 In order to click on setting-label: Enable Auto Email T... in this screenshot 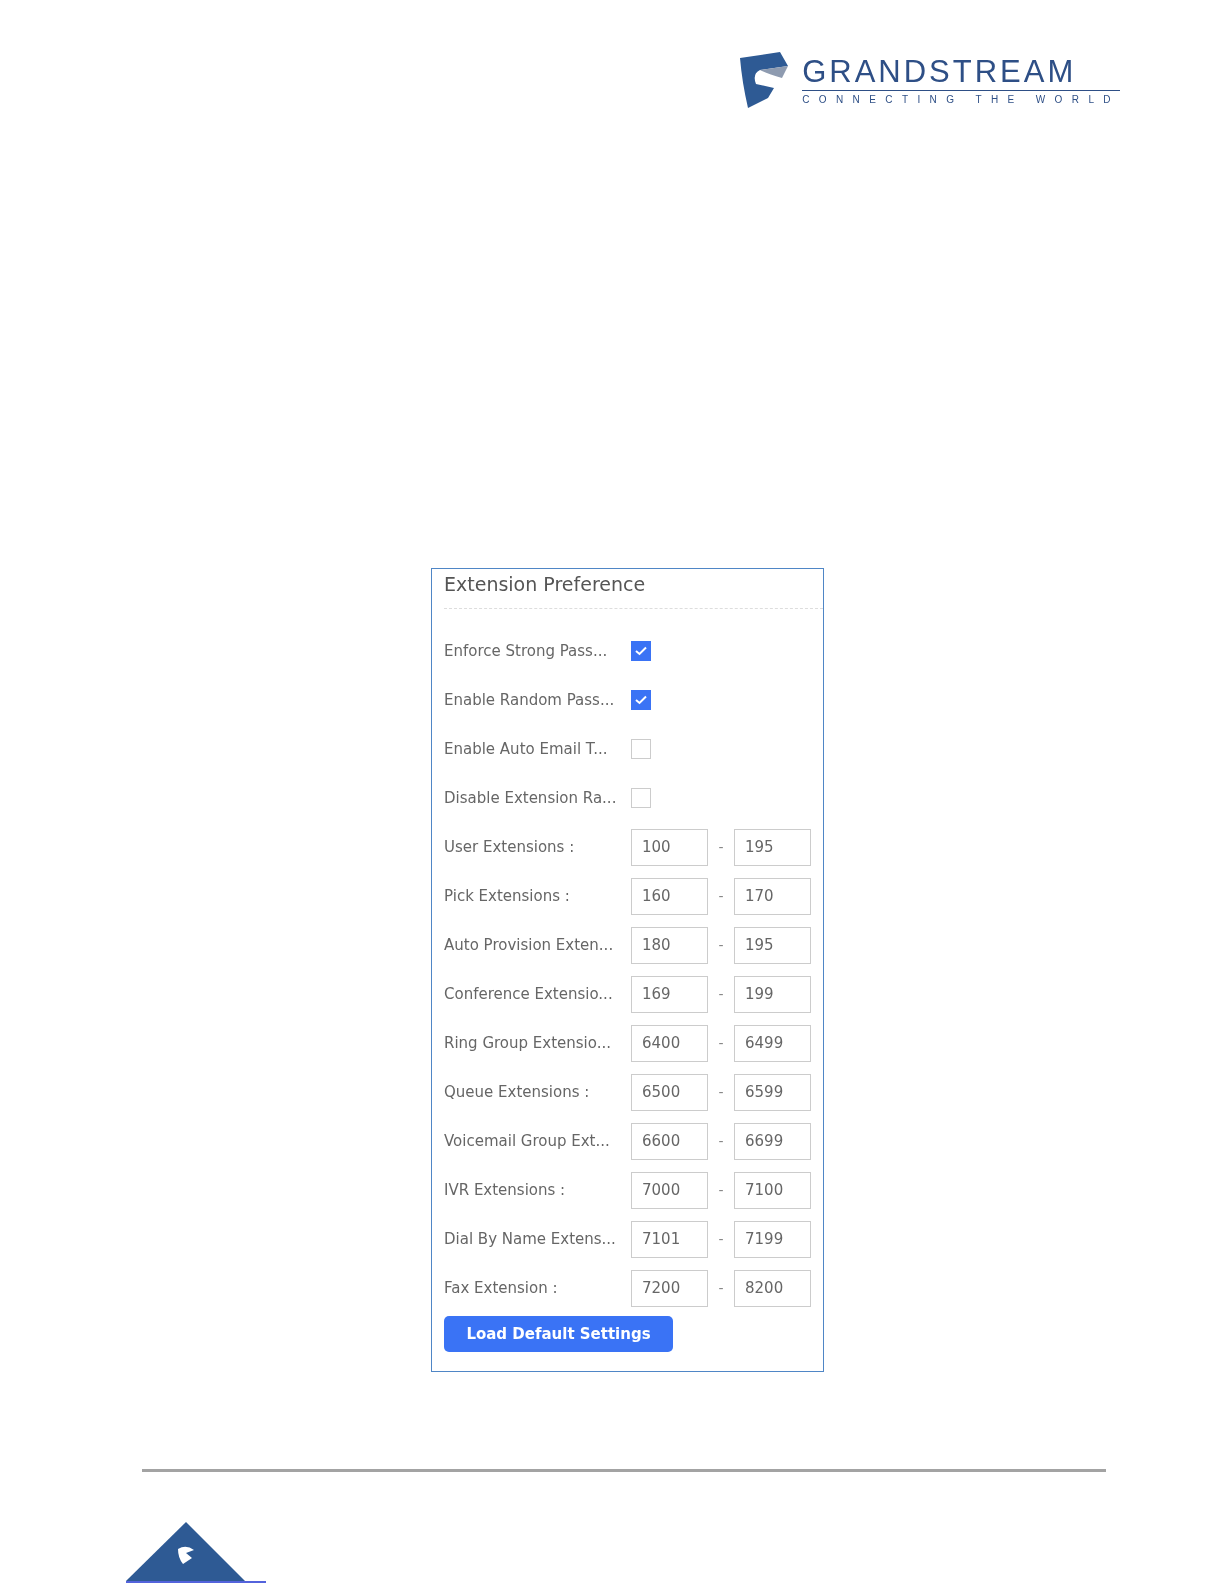, I will do `click(526, 749)`.